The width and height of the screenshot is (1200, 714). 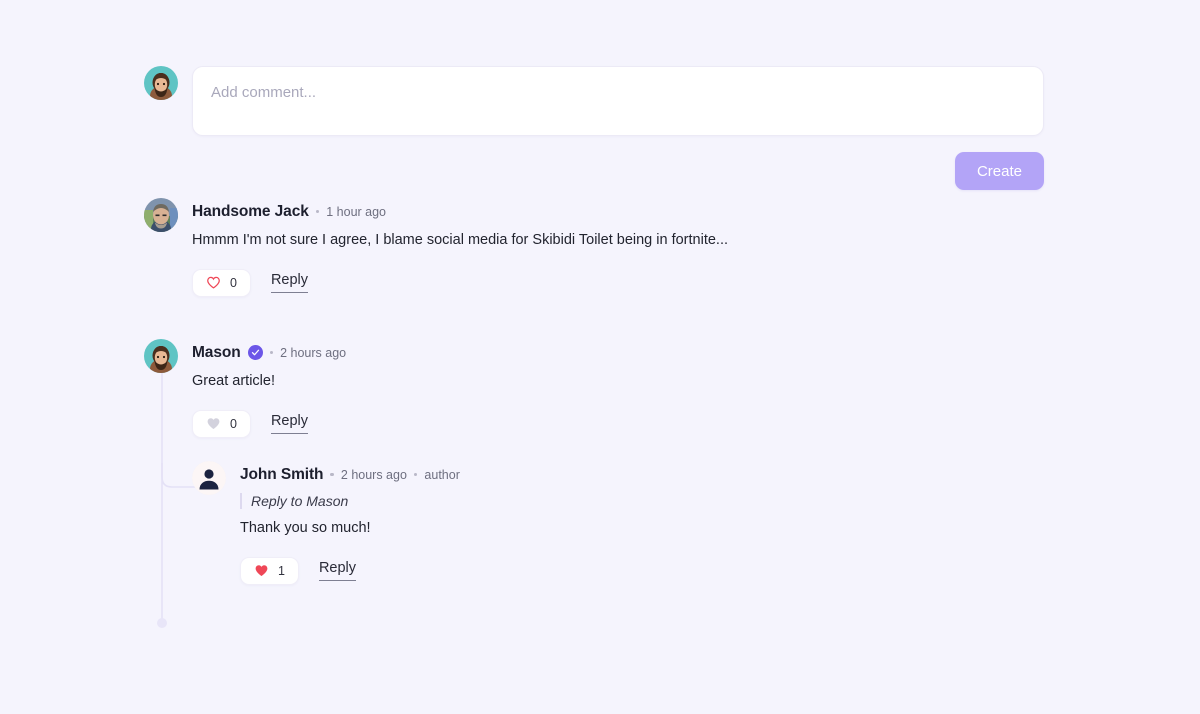 What do you see at coordinates (356, 211) in the screenshot?
I see `comment-timestamp: 1 hour ago` at bounding box center [356, 211].